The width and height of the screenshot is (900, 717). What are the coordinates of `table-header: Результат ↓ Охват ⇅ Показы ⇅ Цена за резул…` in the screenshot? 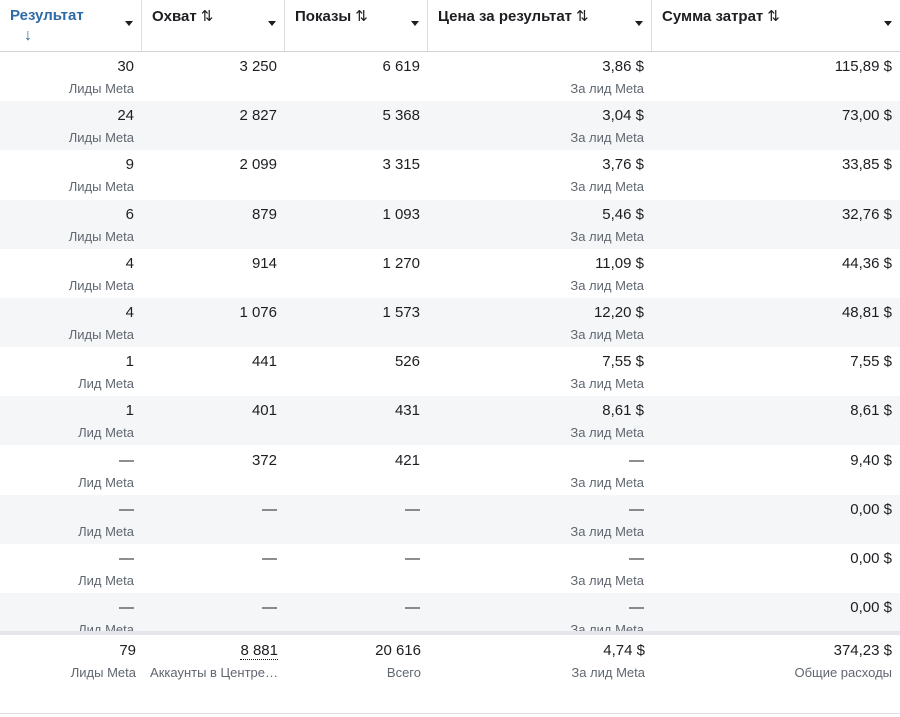 It's located at (450, 26).